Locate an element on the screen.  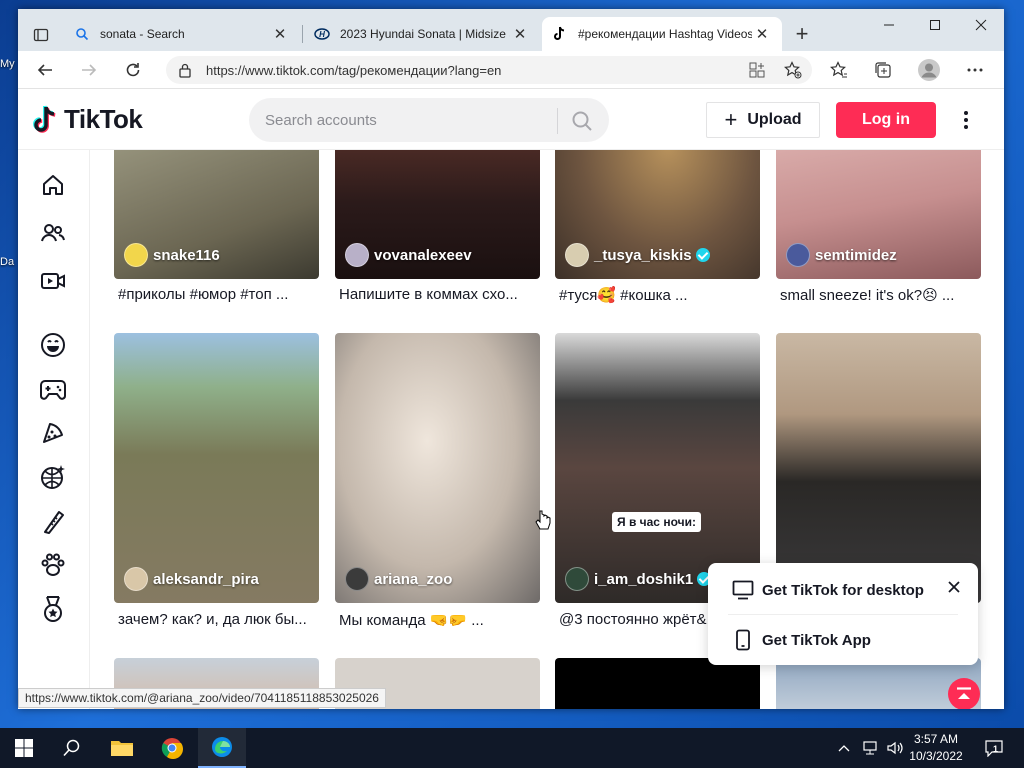
desktop-icon is located at coordinates (743, 590).